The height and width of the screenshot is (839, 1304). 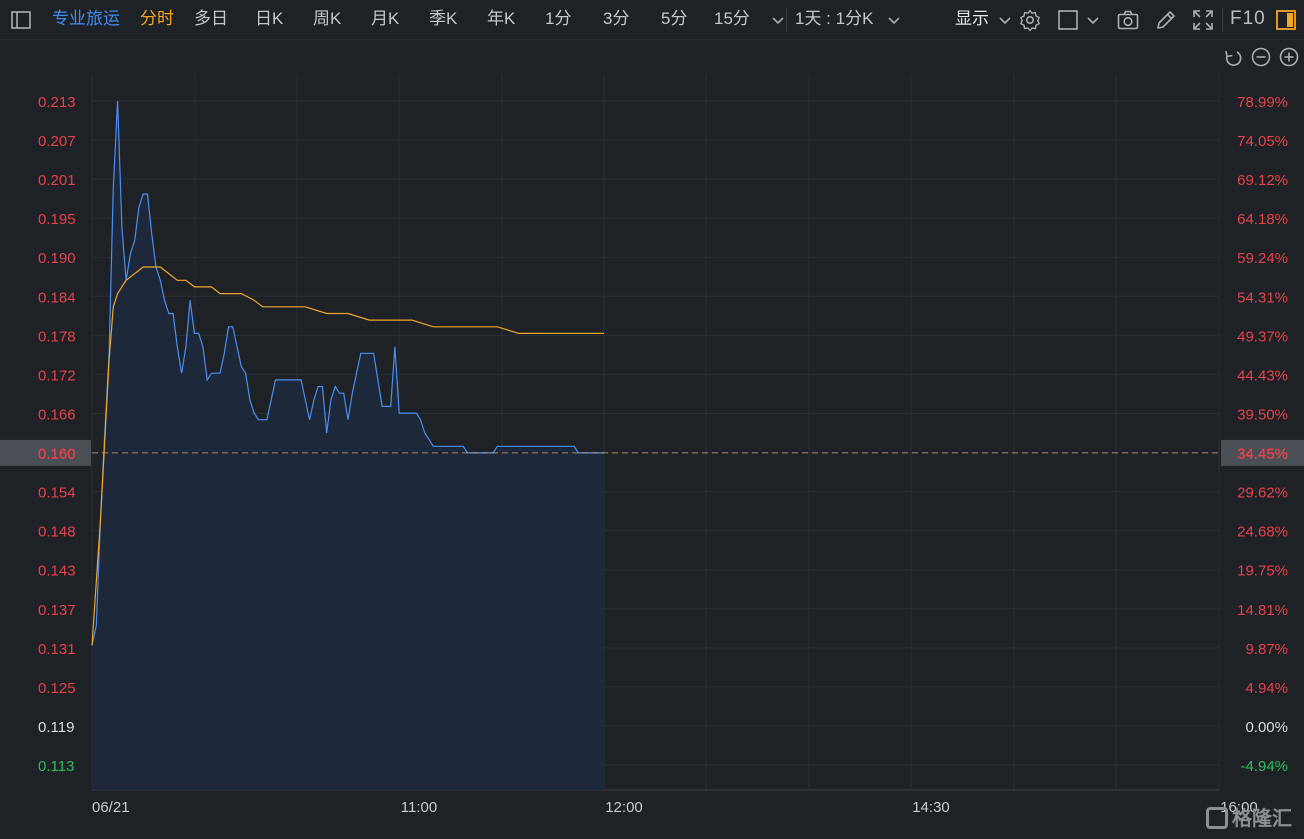 I want to click on x-tick-label: 06/21, so click(x=111, y=807).